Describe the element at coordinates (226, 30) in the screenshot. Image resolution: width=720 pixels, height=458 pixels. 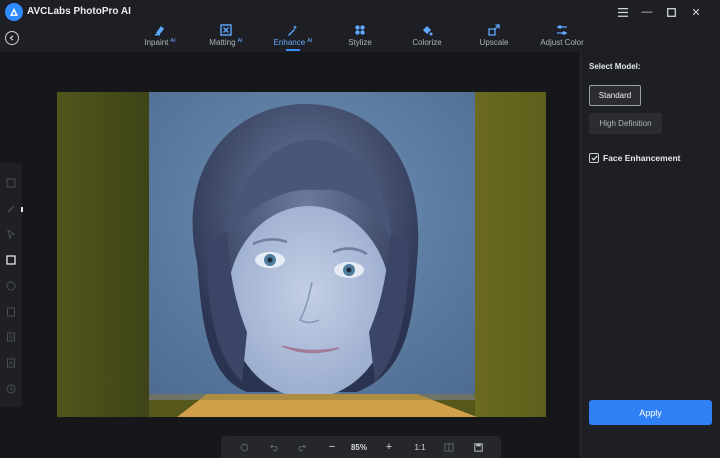
I see `matting-icon` at that location.